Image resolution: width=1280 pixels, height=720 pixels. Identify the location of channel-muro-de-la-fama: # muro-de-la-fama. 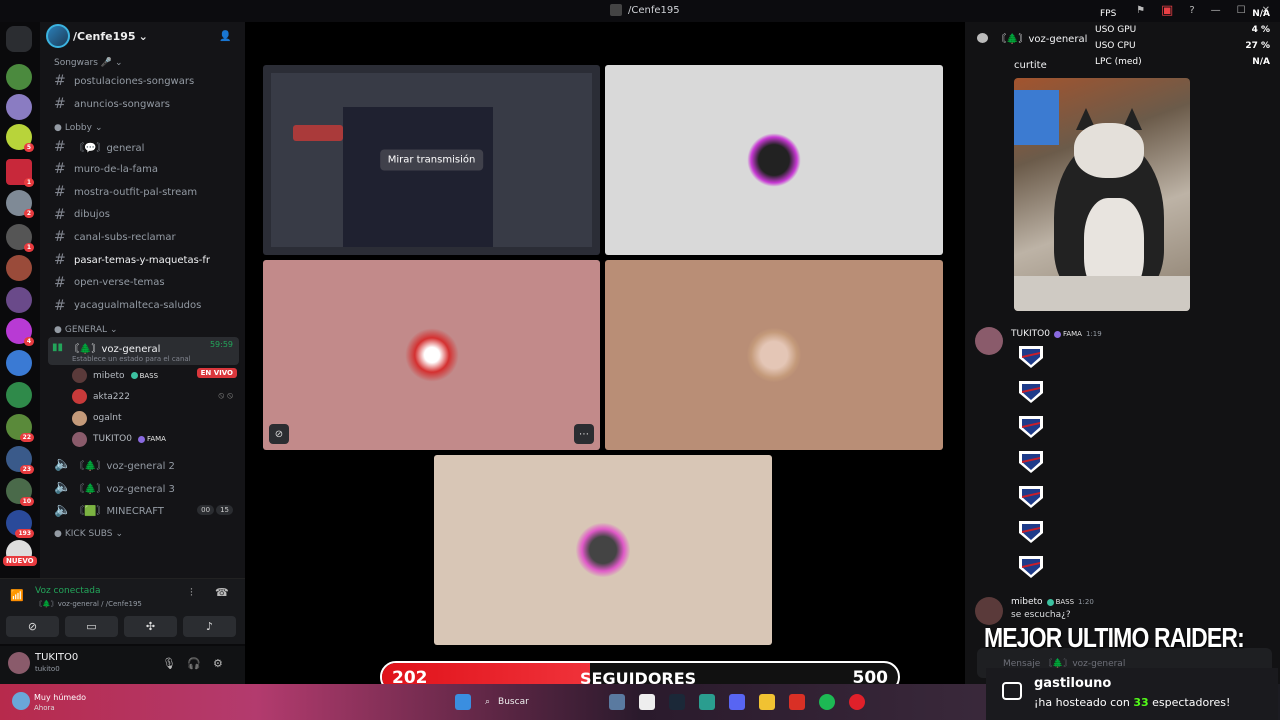
(142, 169).